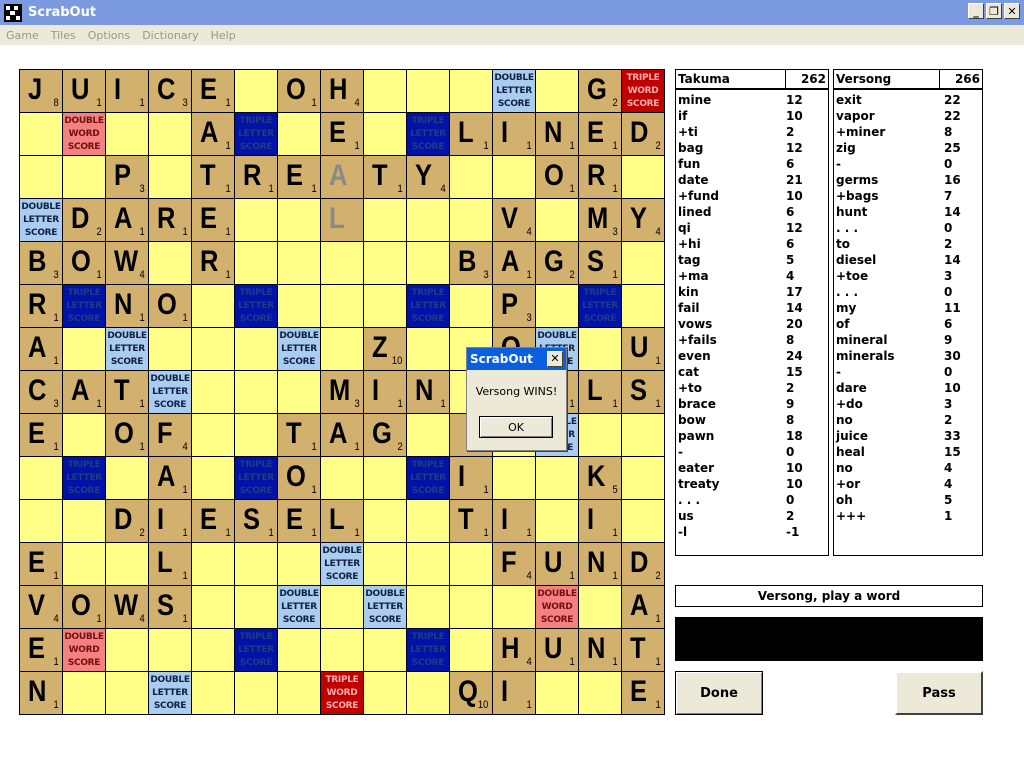  What do you see at coordinates (127, 263) in the screenshot?
I see `placed-tile: W4` at bounding box center [127, 263].